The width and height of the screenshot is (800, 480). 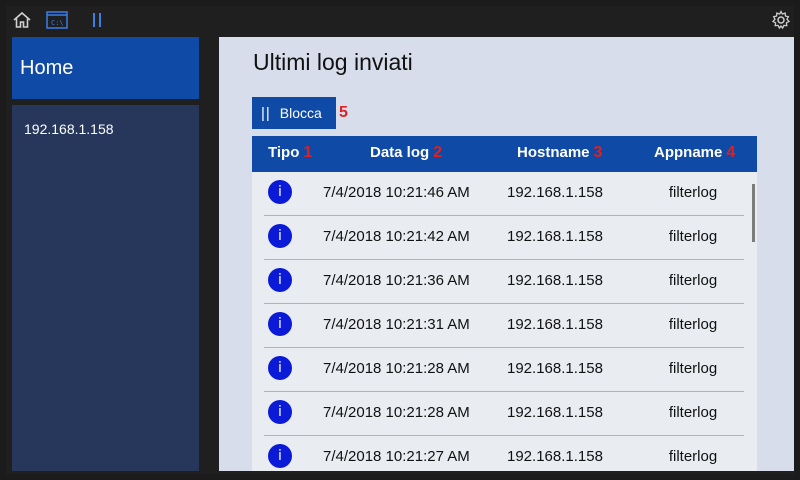 What do you see at coordinates (300, 113) in the screenshot?
I see `pause-button-label: Blocca` at bounding box center [300, 113].